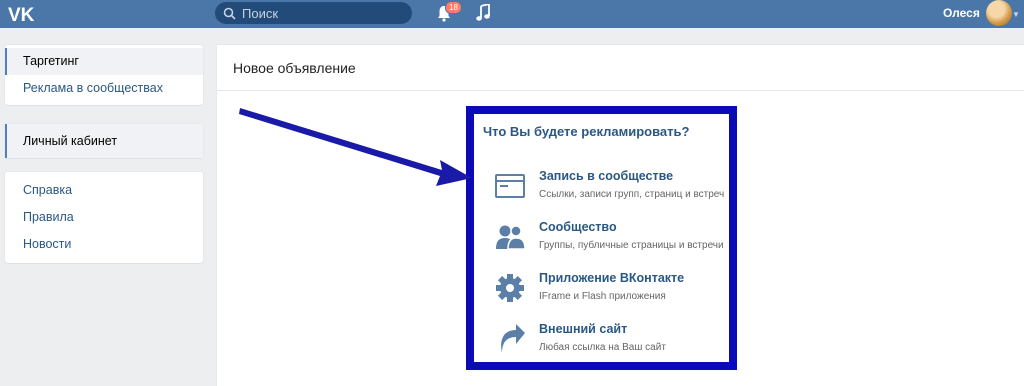 Image resolution: width=1024 pixels, height=386 pixels. I want to click on picker-title: Что Вы будете рекламировать?, so click(586, 131).